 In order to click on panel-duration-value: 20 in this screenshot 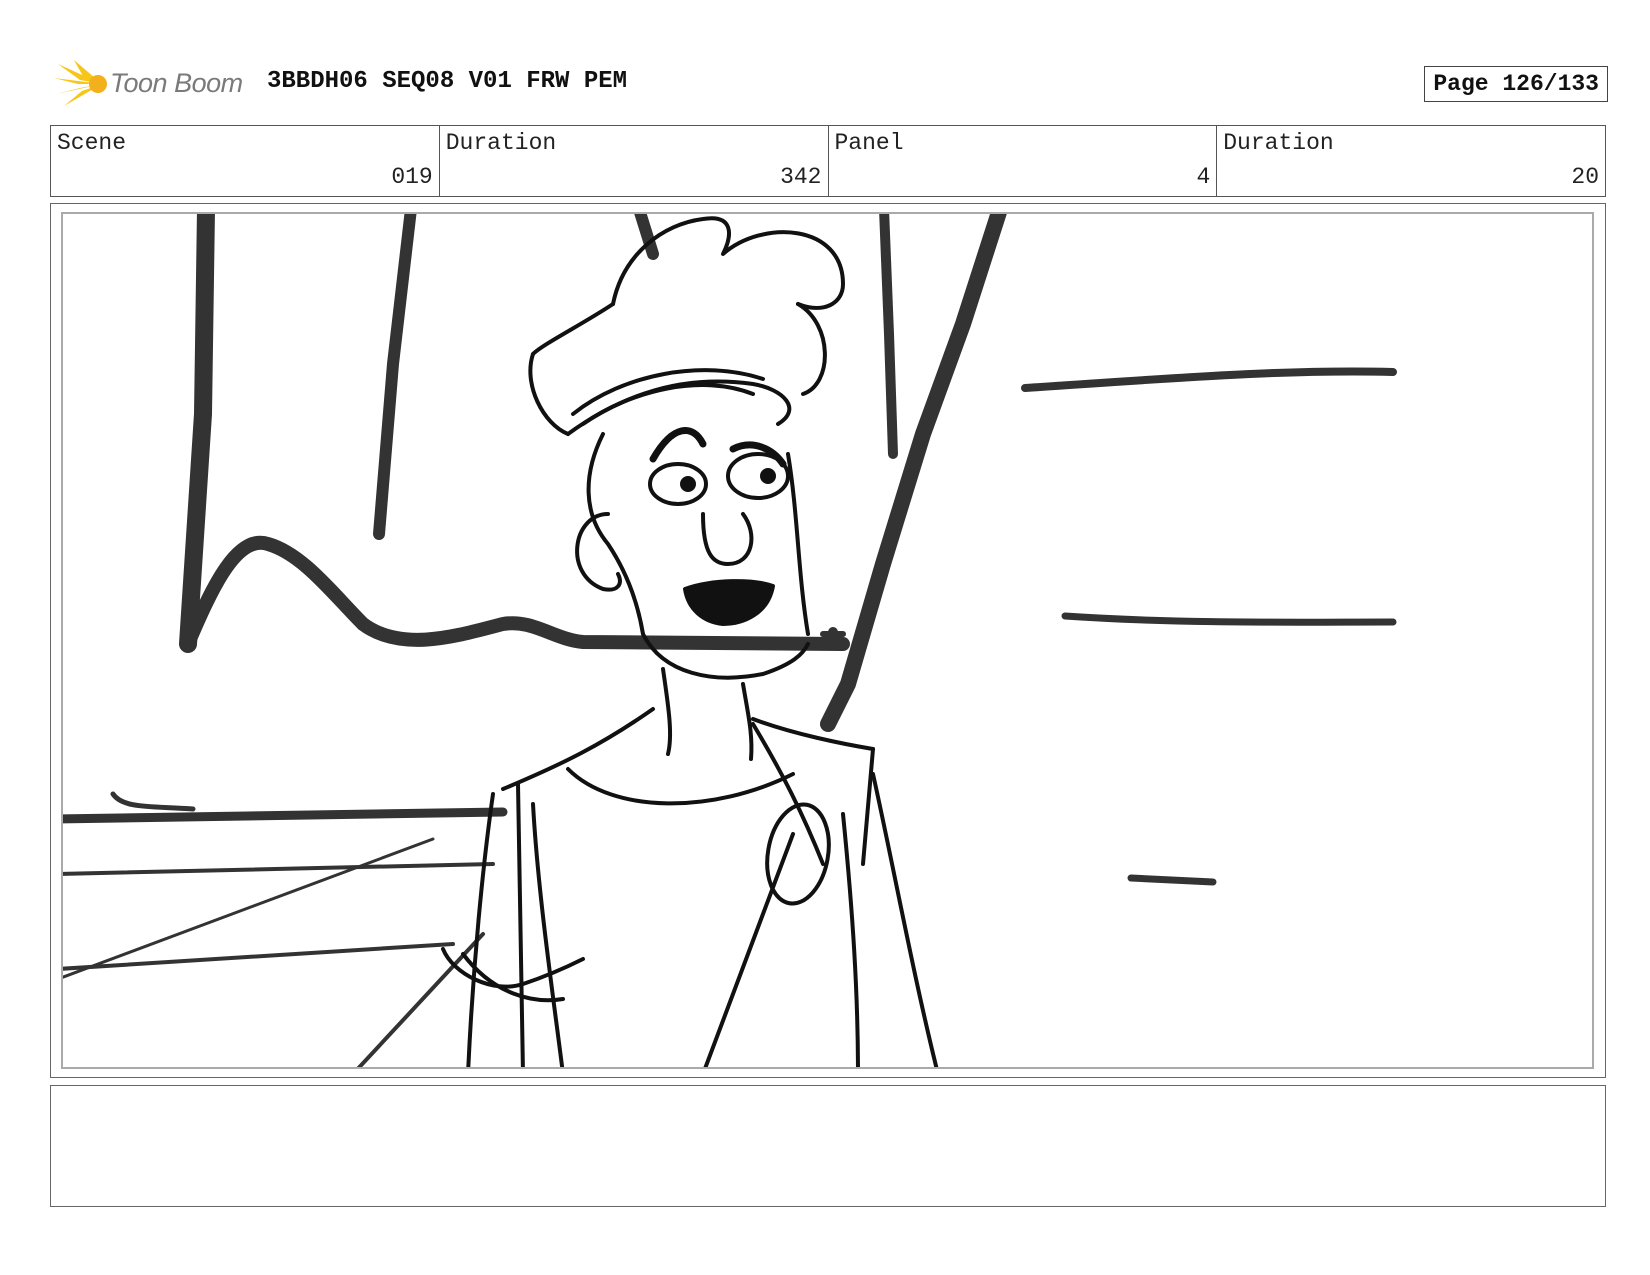, I will do `click(1585, 177)`.